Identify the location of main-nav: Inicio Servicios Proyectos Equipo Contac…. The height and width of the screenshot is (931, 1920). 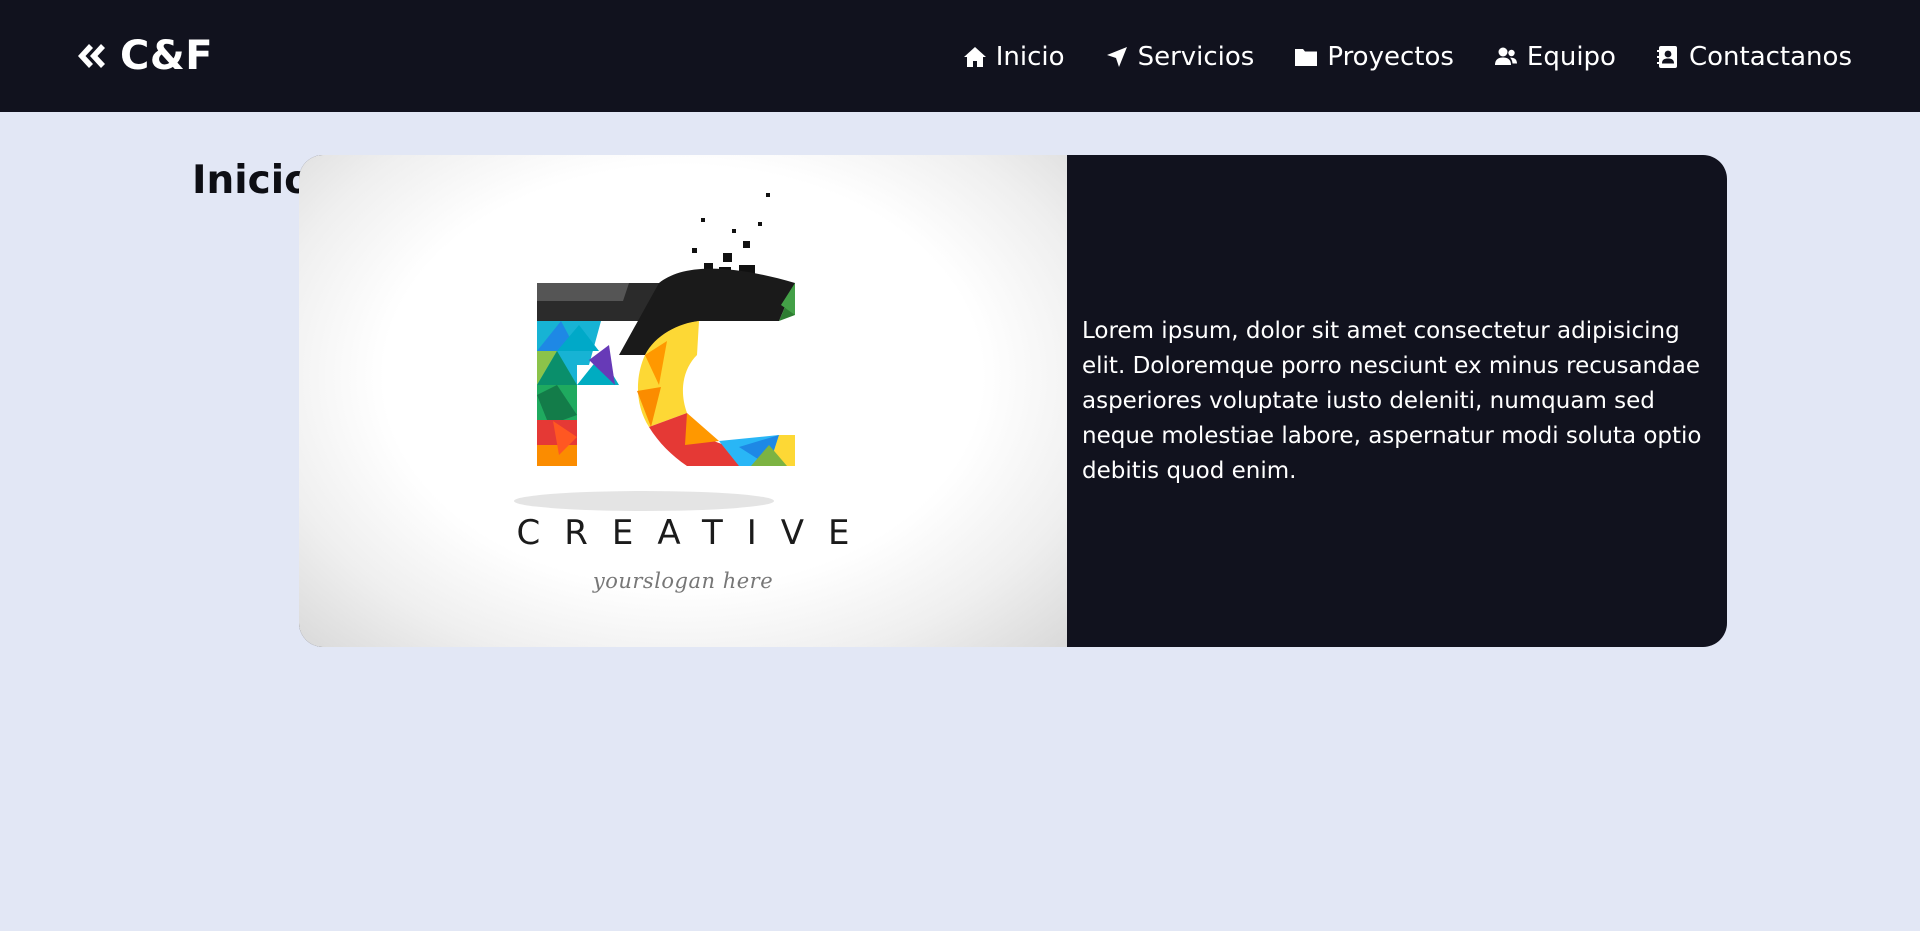
(1407, 57).